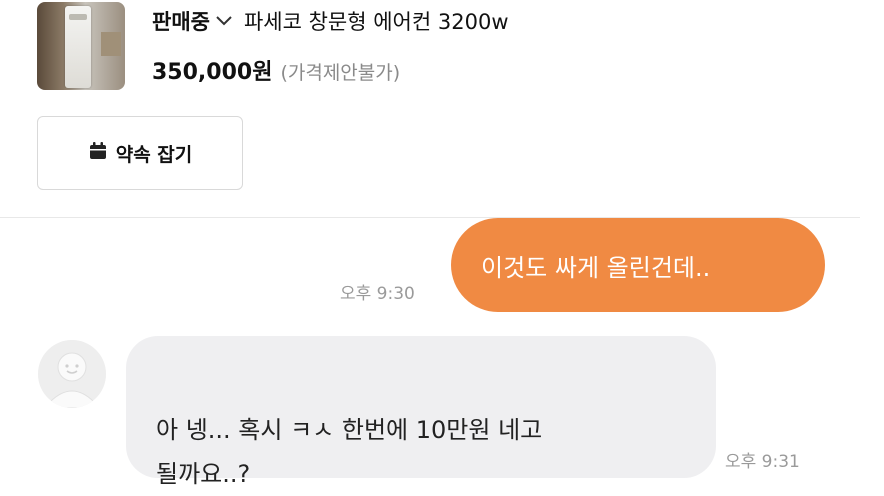 This screenshot has height=496, width=884. Describe the element at coordinates (98, 153) in the screenshot. I see `calendar-icon` at that location.